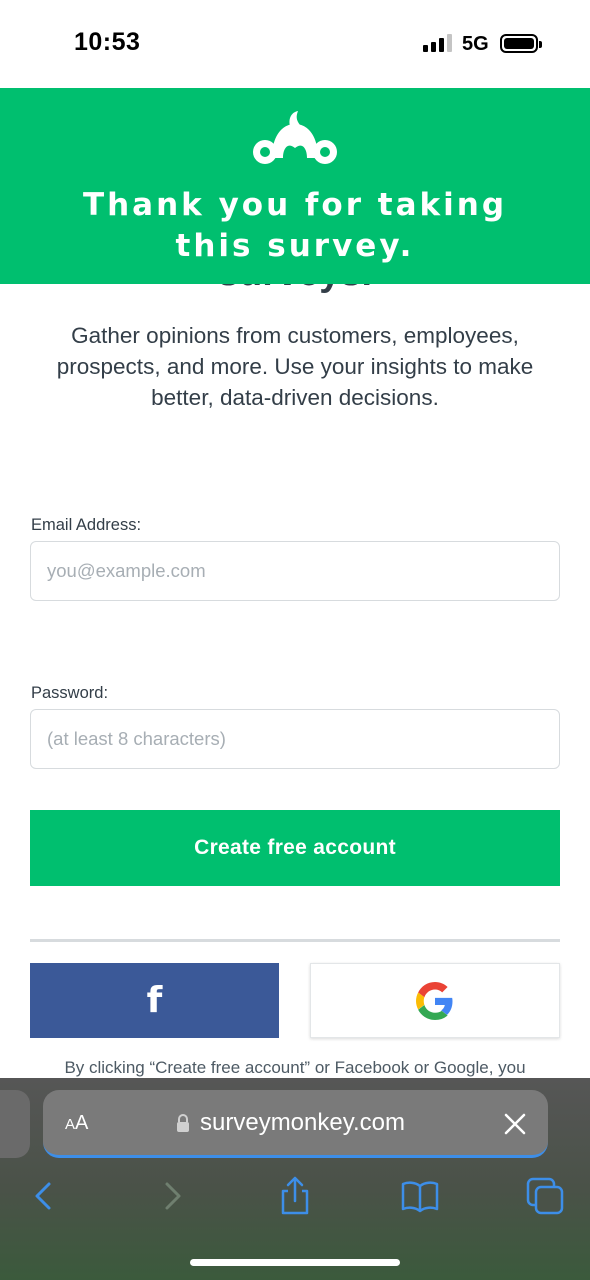 The height and width of the screenshot is (1280, 590). What do you see at coordinates (15, 1124) in the screenshot?
I see `previous-tab-preview` at bounding box center [15, 1124].